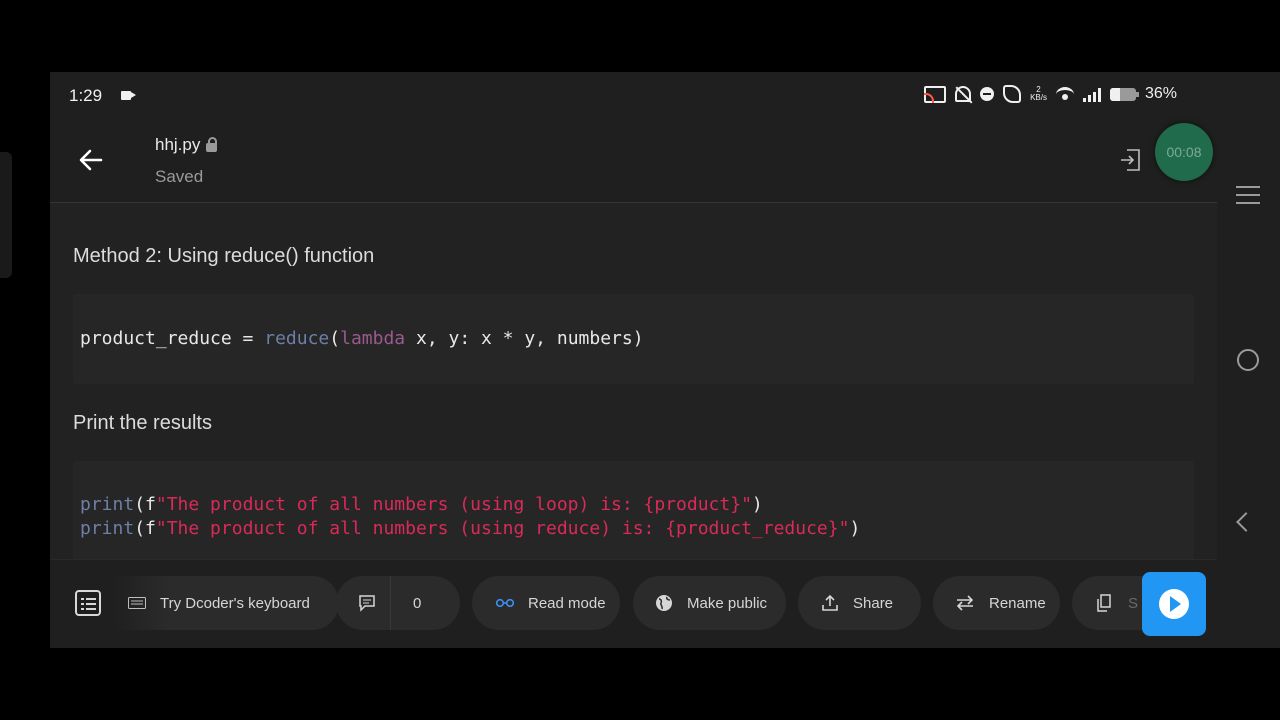 This screenshot has height=720, width=1280. Describe the element at coordinates (156, 338) in the screenshot. I see `code-var: product_reduce` at that location.